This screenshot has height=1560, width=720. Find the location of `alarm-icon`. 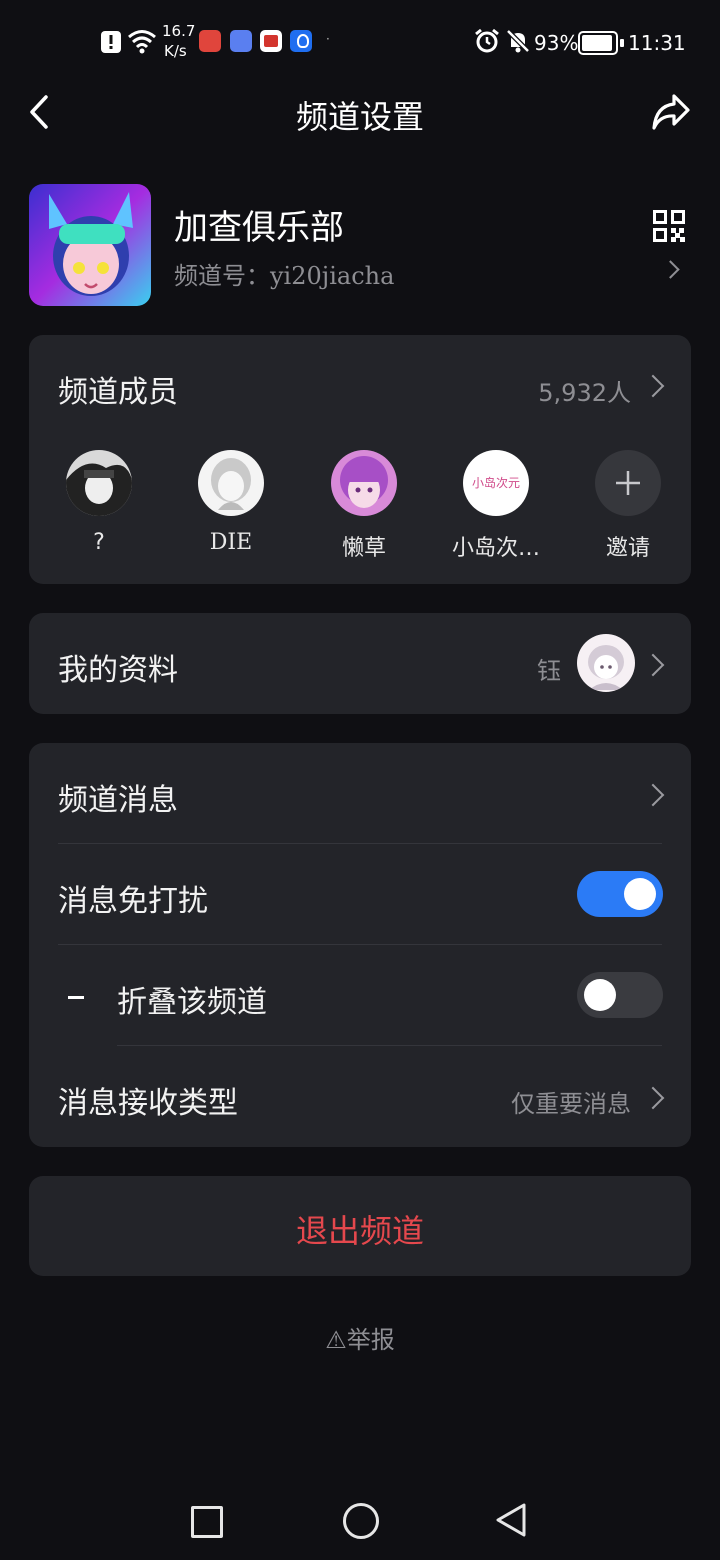

alarm-icon is located at coordinates (487, 40).